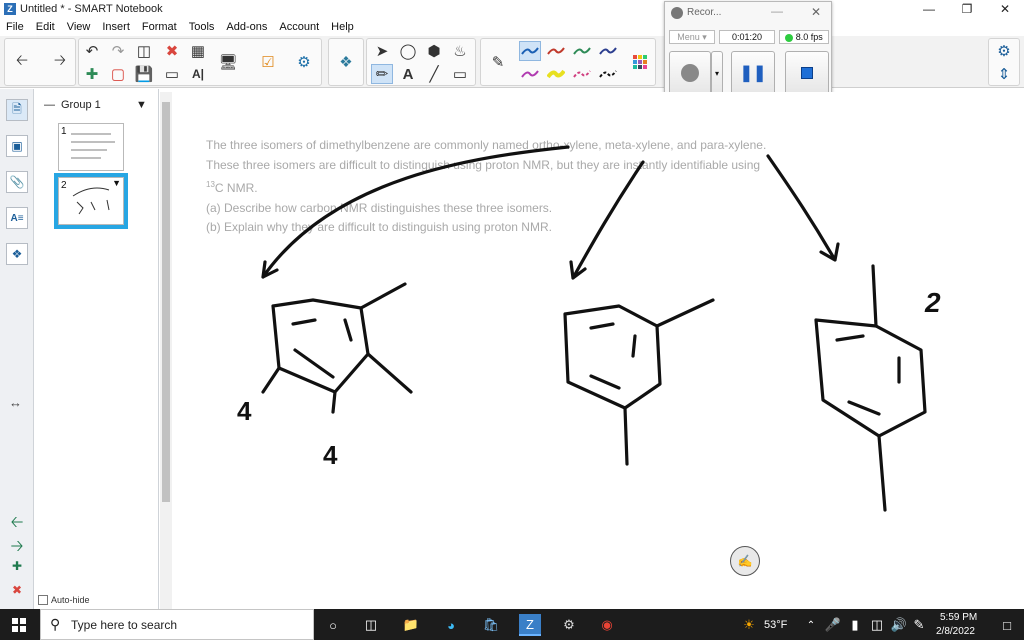 This screenshot has width=1024, height=640. Describe the element at coordinates (22, 62) in the screenshot. I see `back-arrow-icon: 🡠` at that location.